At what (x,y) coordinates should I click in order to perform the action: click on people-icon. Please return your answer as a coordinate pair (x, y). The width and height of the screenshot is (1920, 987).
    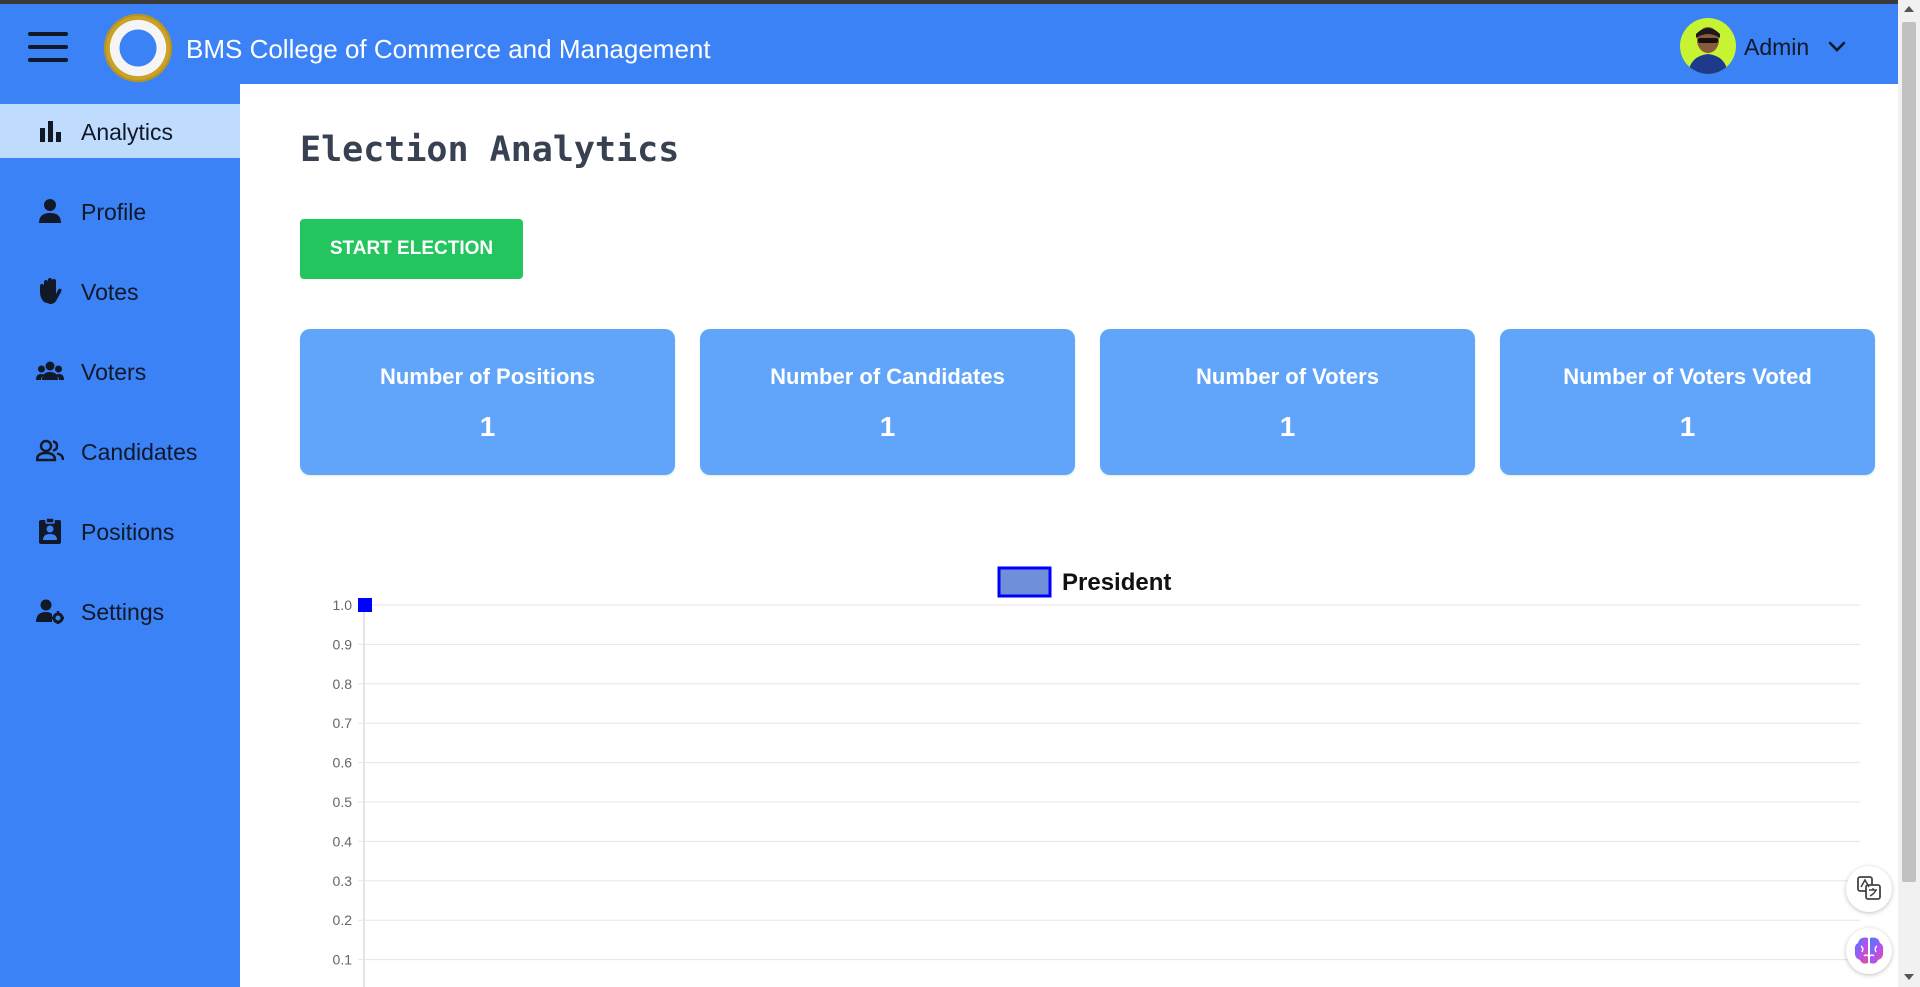
    Looking at the image, I should click on (50, 450).